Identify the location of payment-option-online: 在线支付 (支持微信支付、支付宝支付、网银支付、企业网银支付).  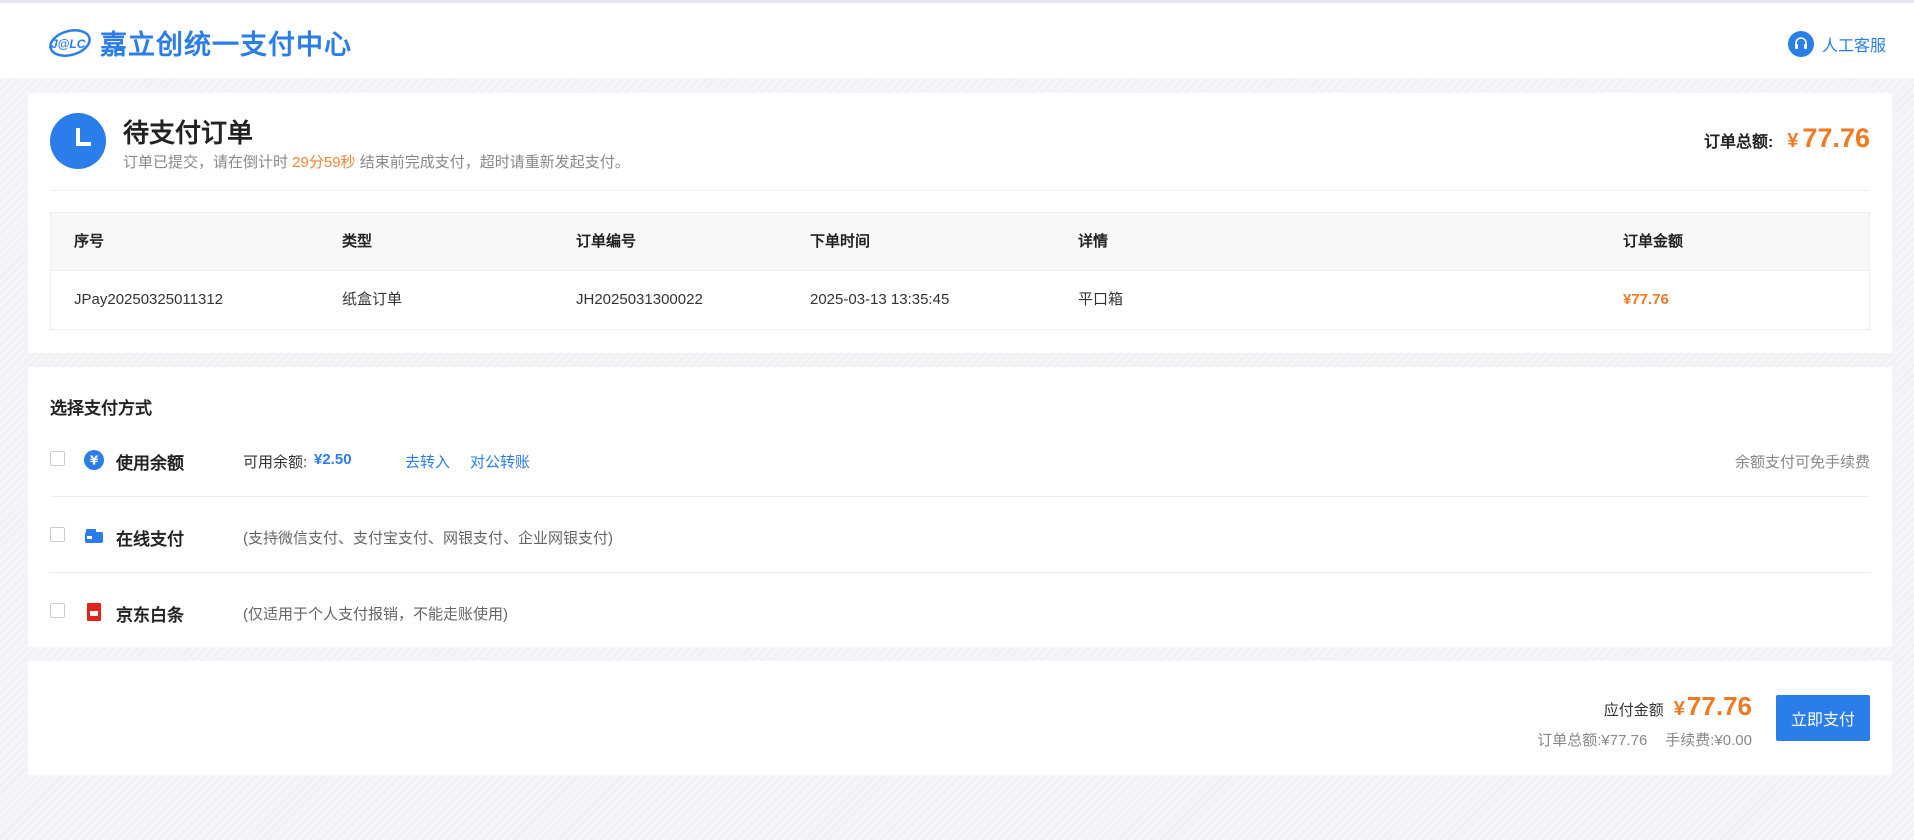
(960, 535).